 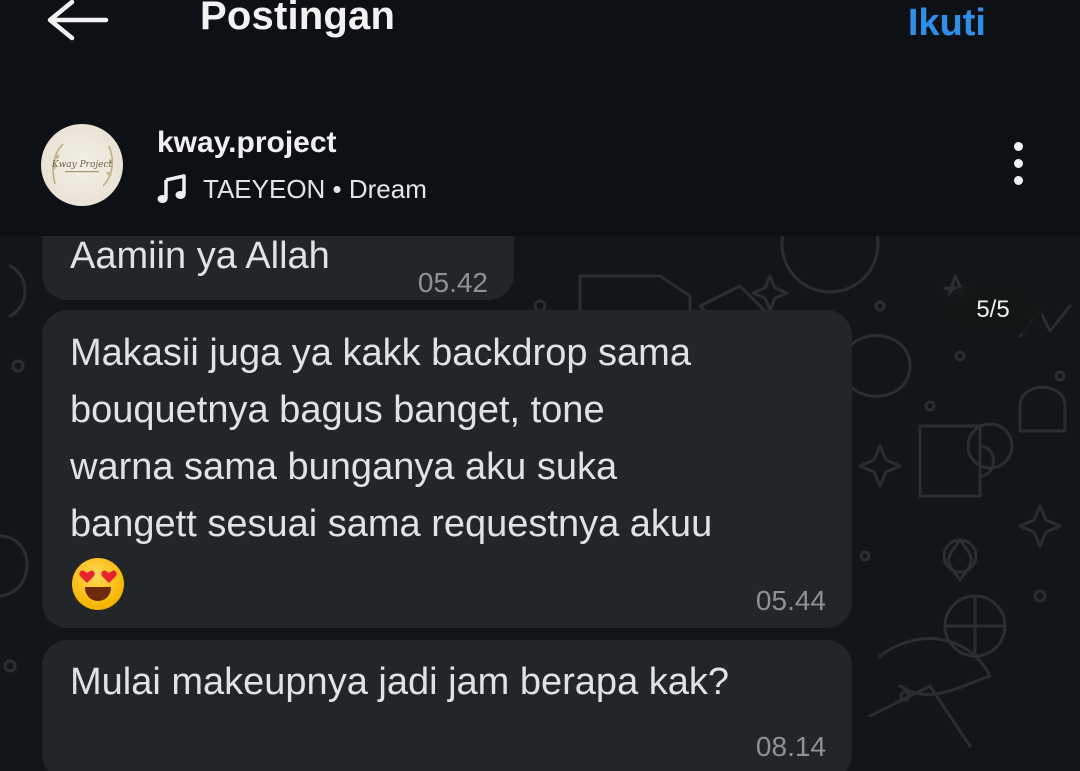 What do you see at coordinates (947, 23) in the screenshot?
I see `follow-button: Ikuti` at bounding box center [947, 23].